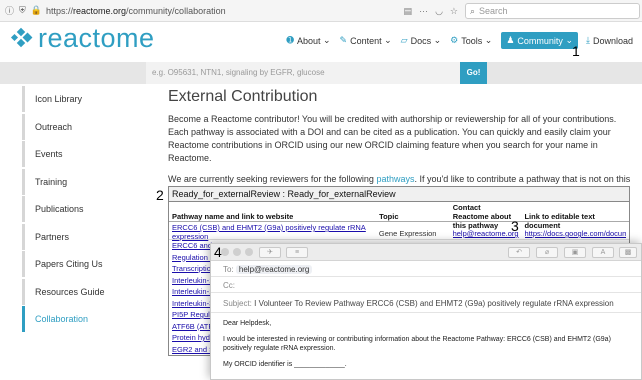 The width and height of the screenshot is (642, 380). What do you see at coordinates (389, 216) in the screenshot?
I see `header-topic: Topic` at bounding box center [389, 216].